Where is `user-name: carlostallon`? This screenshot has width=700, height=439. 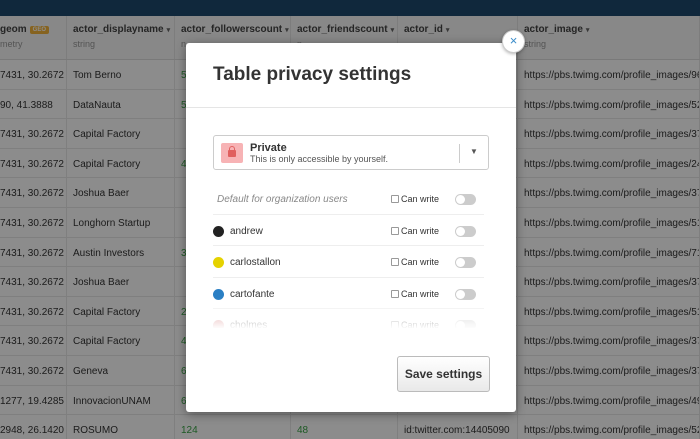
user-name: carlostallon is located at coordinates (255, 263).